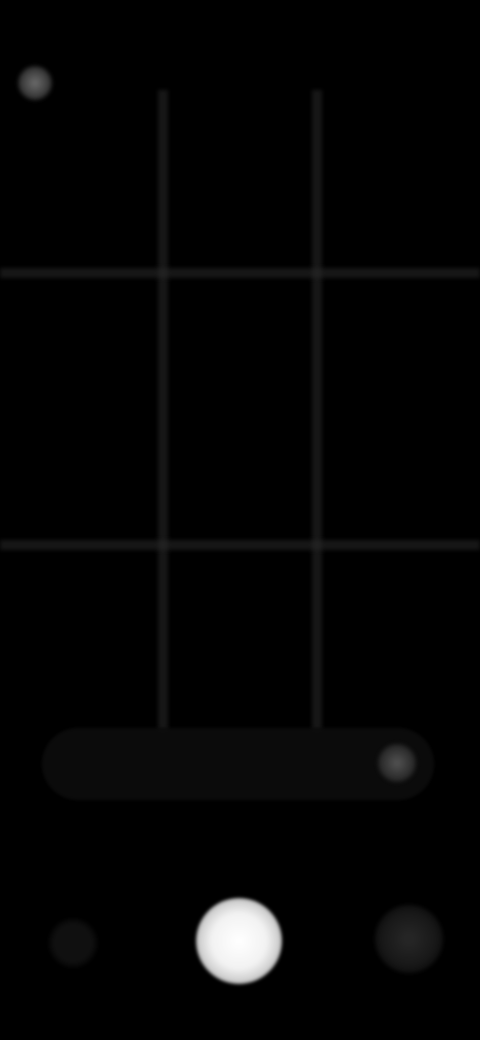 The image size is (480, 1040). What do you see at coordinates (240, 273) in the screenshot?
I see `grid-line-horizontal-top` at bounding box center [240, 273].